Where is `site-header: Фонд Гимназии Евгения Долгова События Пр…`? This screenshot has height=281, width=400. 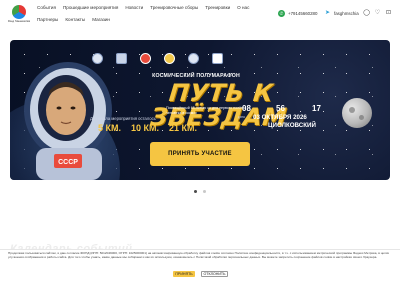
site-header: Фонд Гимназии Евгения Долгова События Пр… is located at coordinates (200, 17).